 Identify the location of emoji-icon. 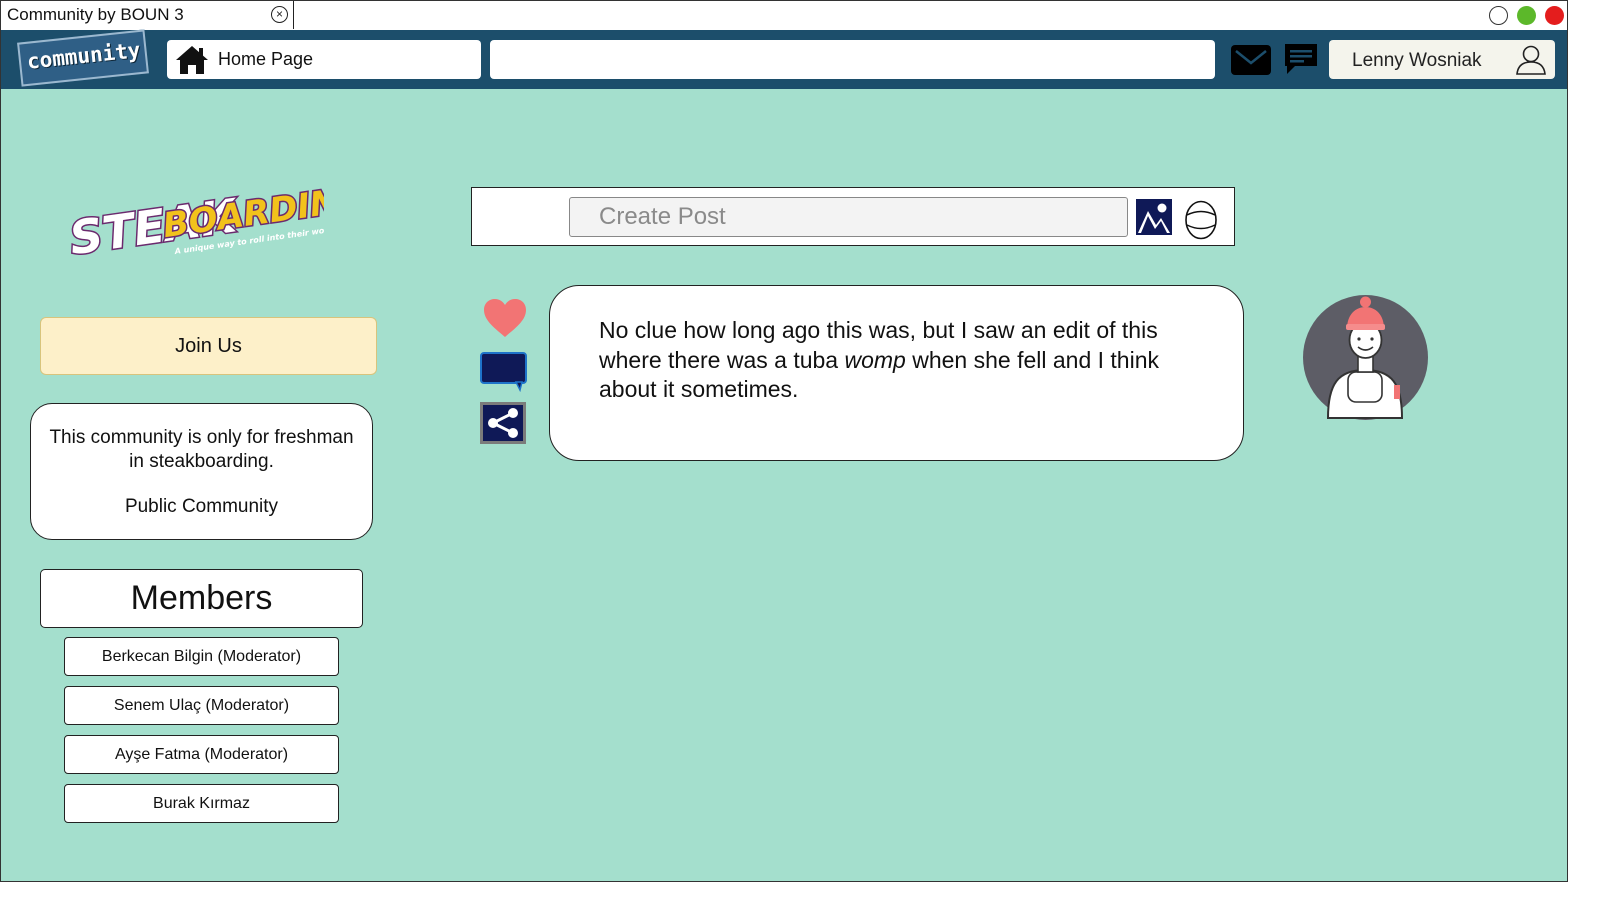
(1201, 220).